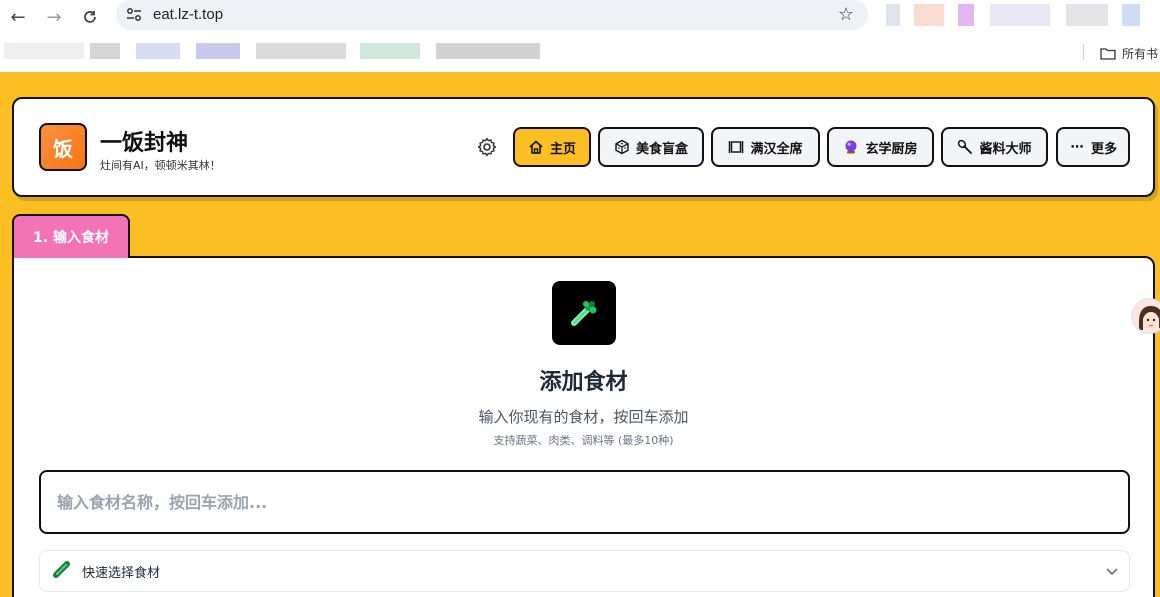 This screenshot has width=1160, height=597. I want to click on dice-icon, so click(622, 147).